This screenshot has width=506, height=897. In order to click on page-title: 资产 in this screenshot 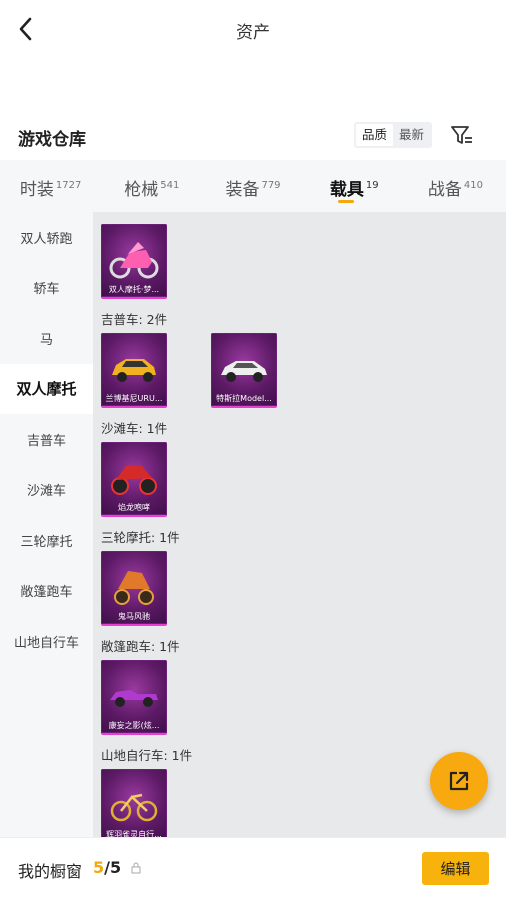, I will do `click(253, 33)`.